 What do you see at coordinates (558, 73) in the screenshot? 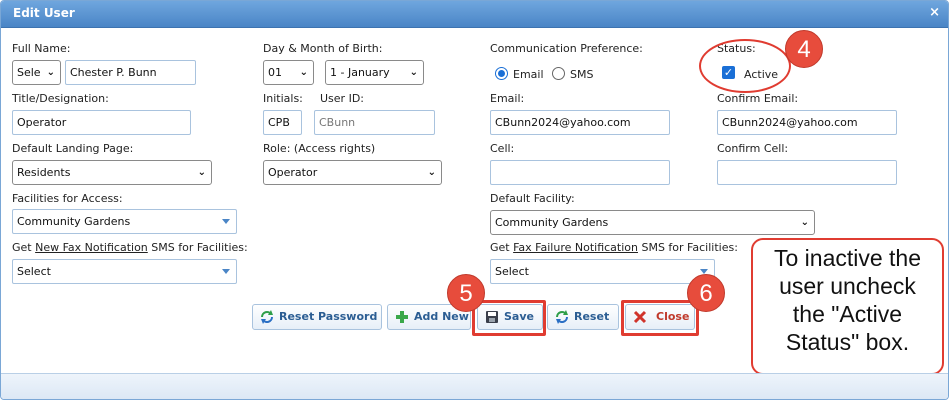
I see `sms-radio` at bounding box center [558, 73].